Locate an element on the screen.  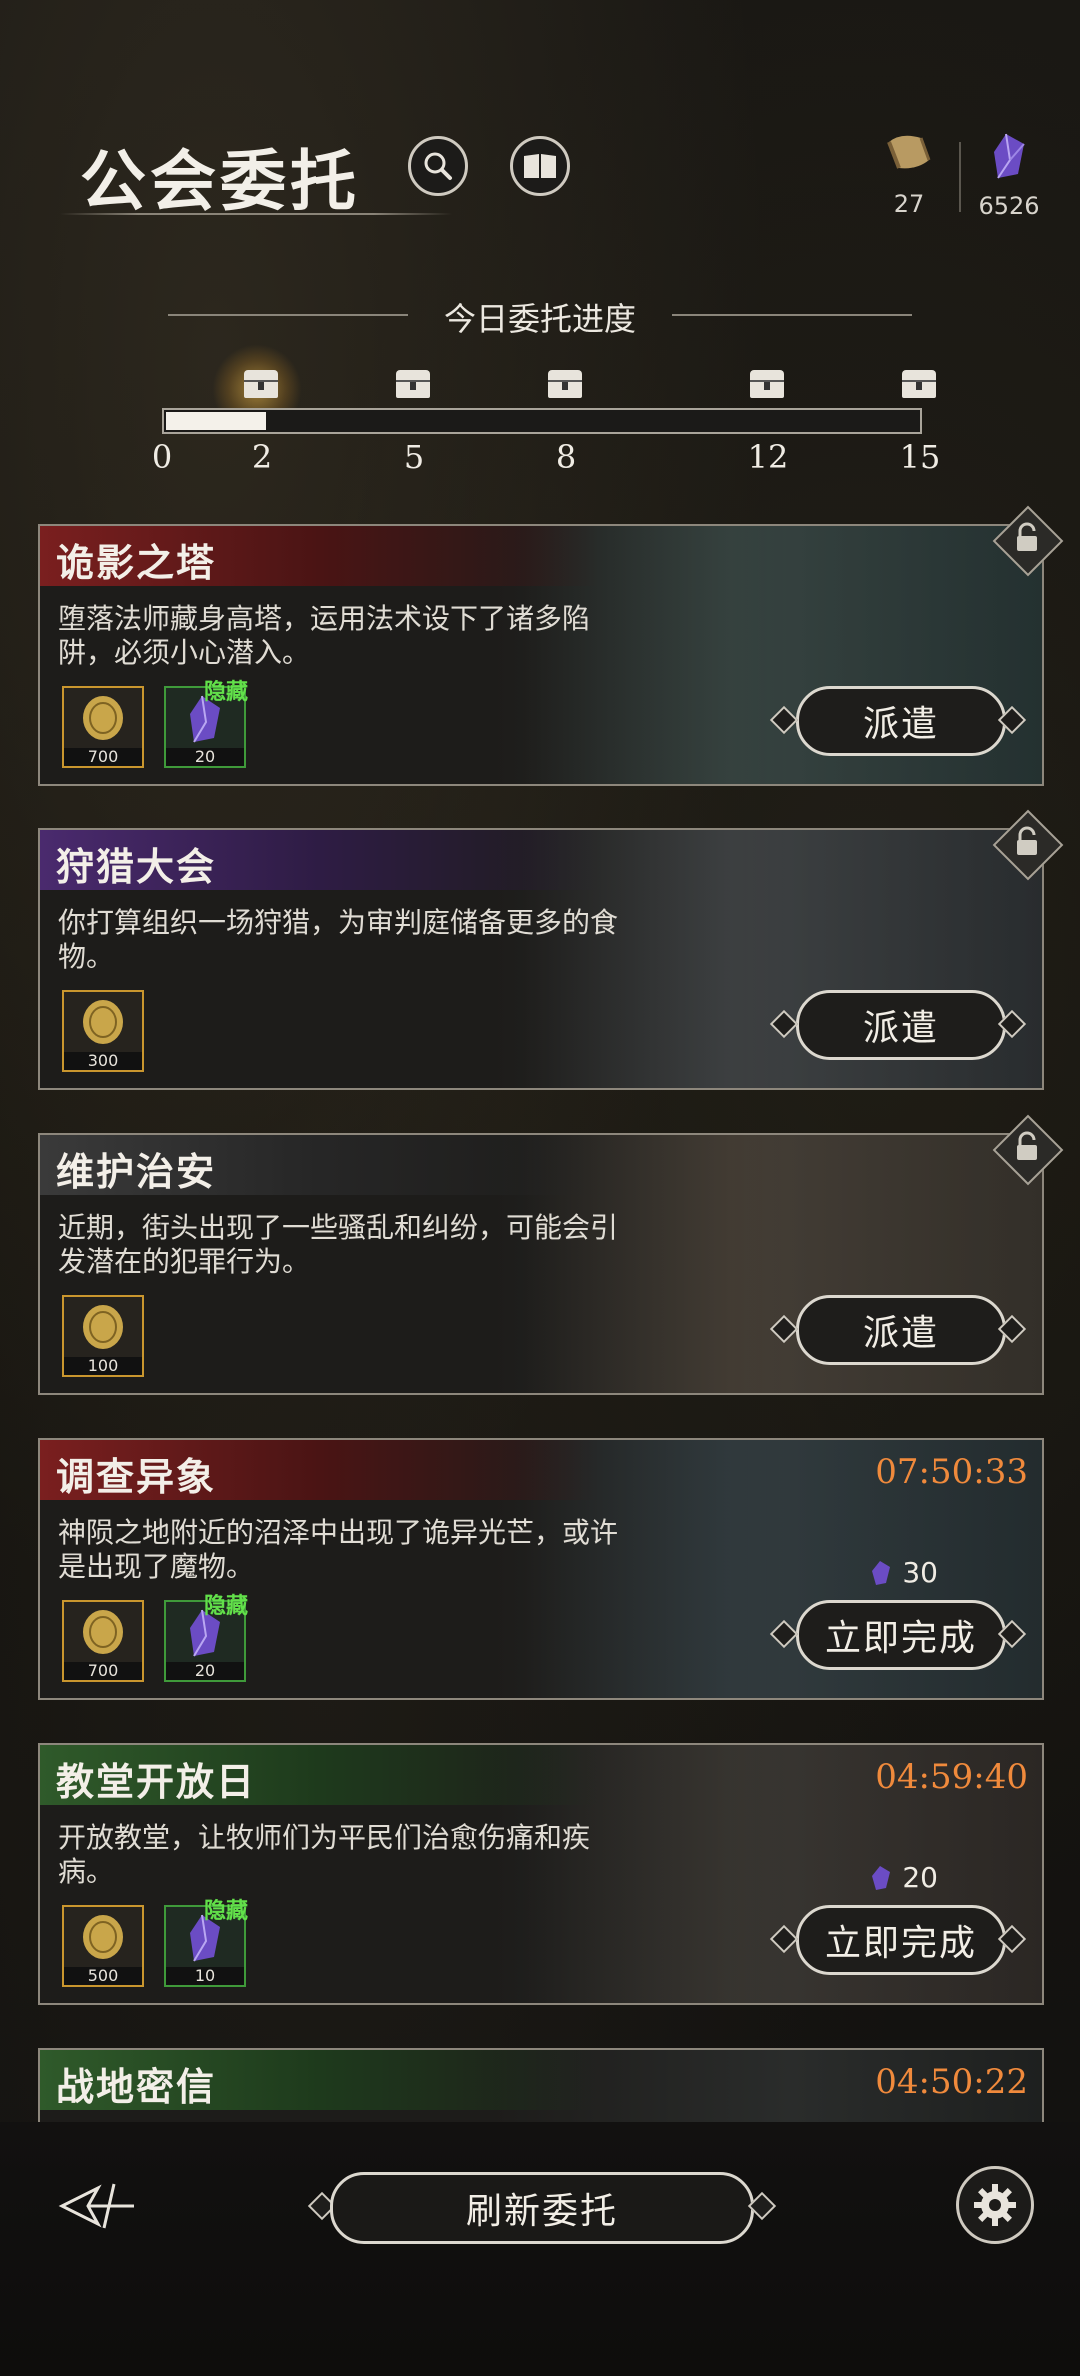
progress-tick: 2 is located at coordinates (262, 457).